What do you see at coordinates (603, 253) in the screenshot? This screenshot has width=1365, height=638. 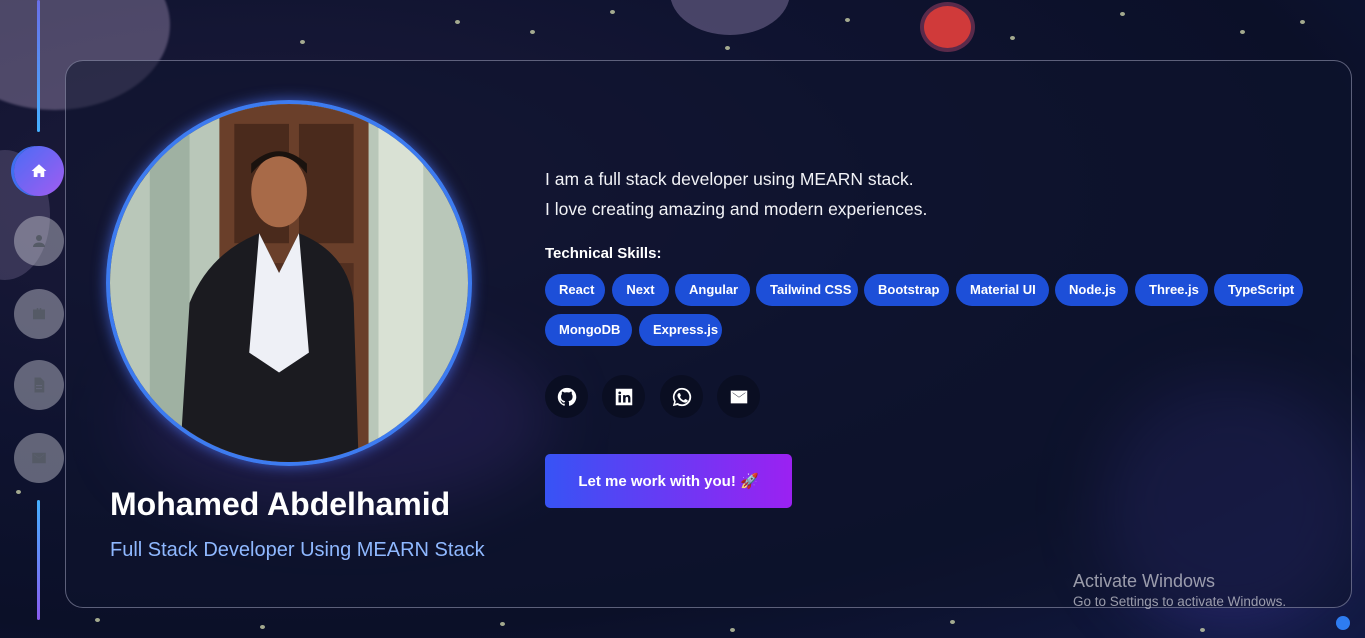 I see `skills-title: Technical Skills:` at bounding box center [603, 253].